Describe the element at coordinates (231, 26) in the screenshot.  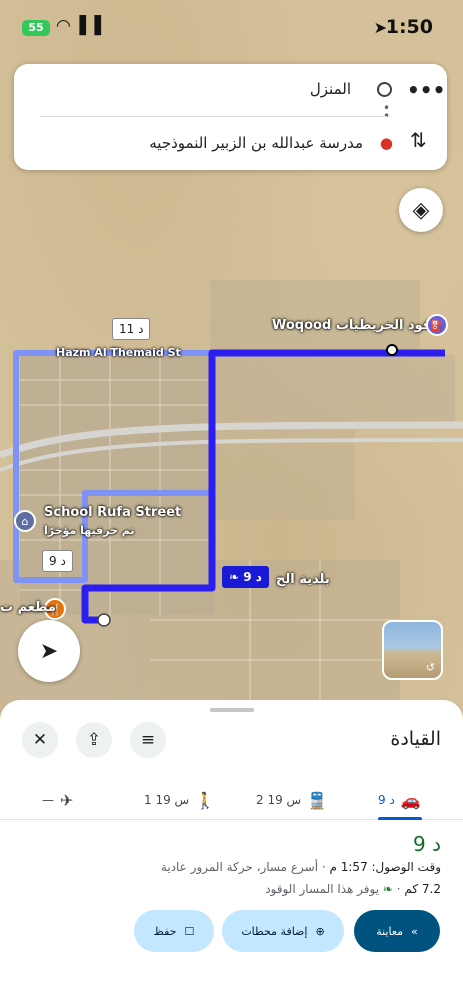
I see `status-bar: 55 ◠▐▐ ➤ 1:50` at that location.